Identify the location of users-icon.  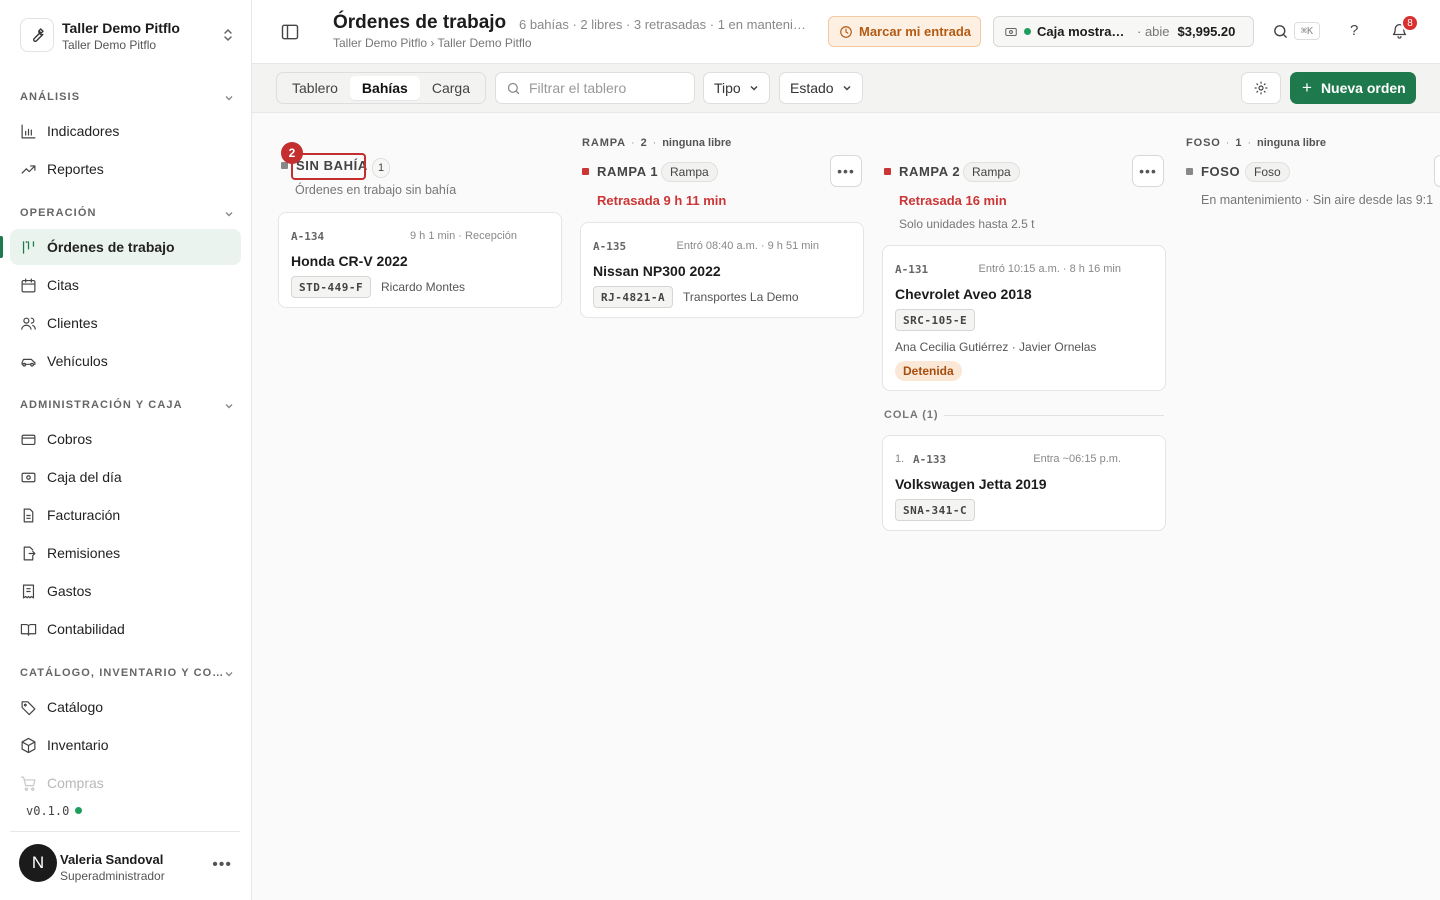
(28, 323).